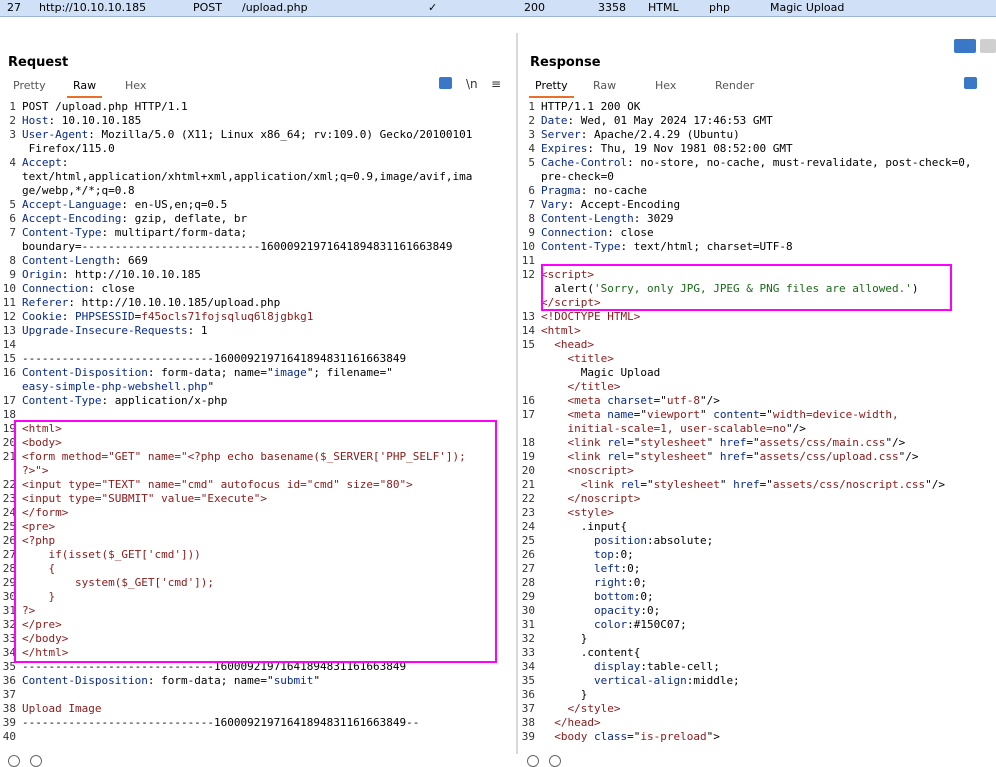 Image resolution: width=996 pixels, height=767 pixels. What do you see at coordinates (630, 232) in the screenshot?
I see `code-token: : close` at bounding box center [630, 232].